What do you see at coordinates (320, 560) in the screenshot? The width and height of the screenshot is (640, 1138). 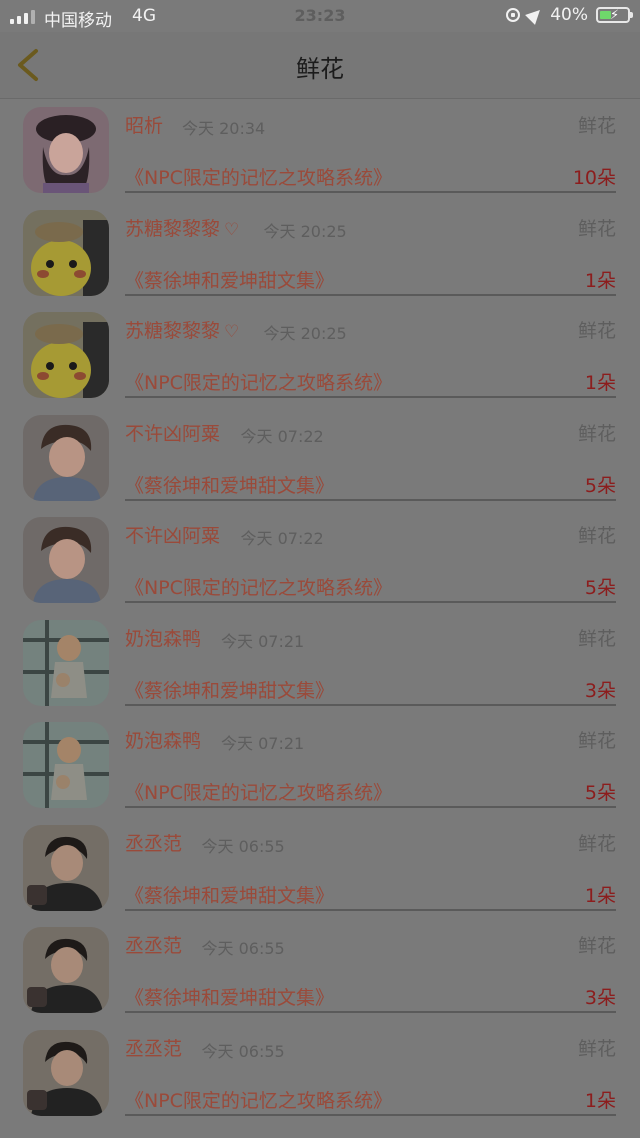 I see `list-item: 不许凶阿粟 今天 07:22 鲜花《NPC限定的记忆之攻略系统》 5朵` at bounding box center [320, 560].